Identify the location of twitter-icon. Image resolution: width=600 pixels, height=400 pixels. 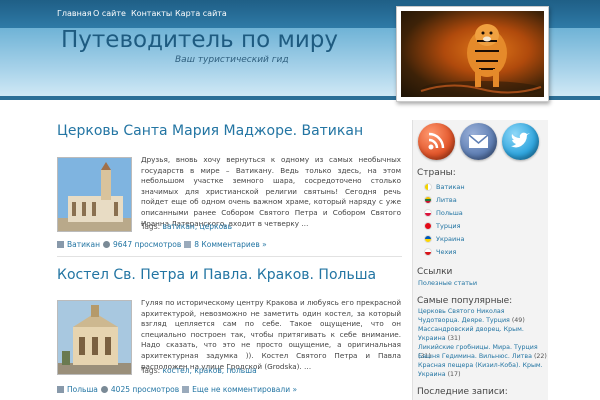
(520, 141).